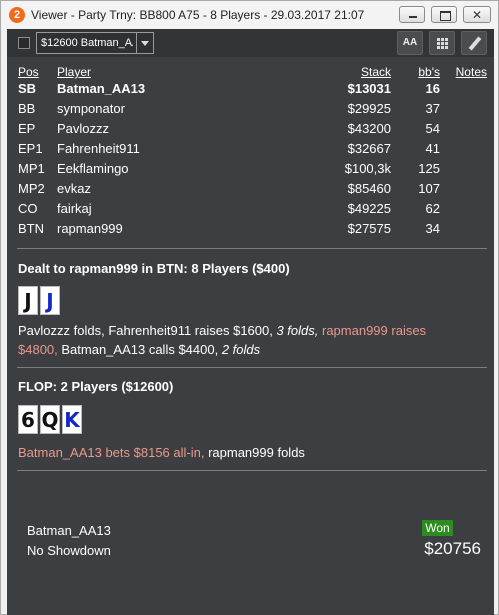  What do you see at coordinates (250, 111) in the screenshot?
I see `player-row: BB symponator $29925 37` at bounding box center [250, 111].